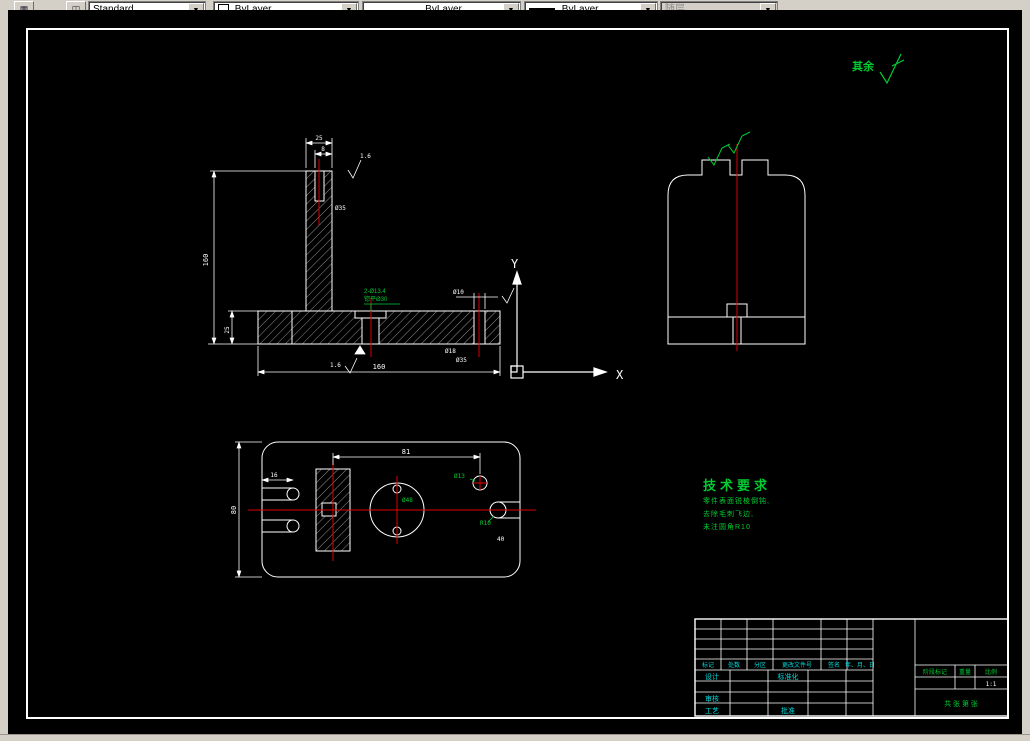  I want to click on dim-text-80: 80, so click(234, 510).